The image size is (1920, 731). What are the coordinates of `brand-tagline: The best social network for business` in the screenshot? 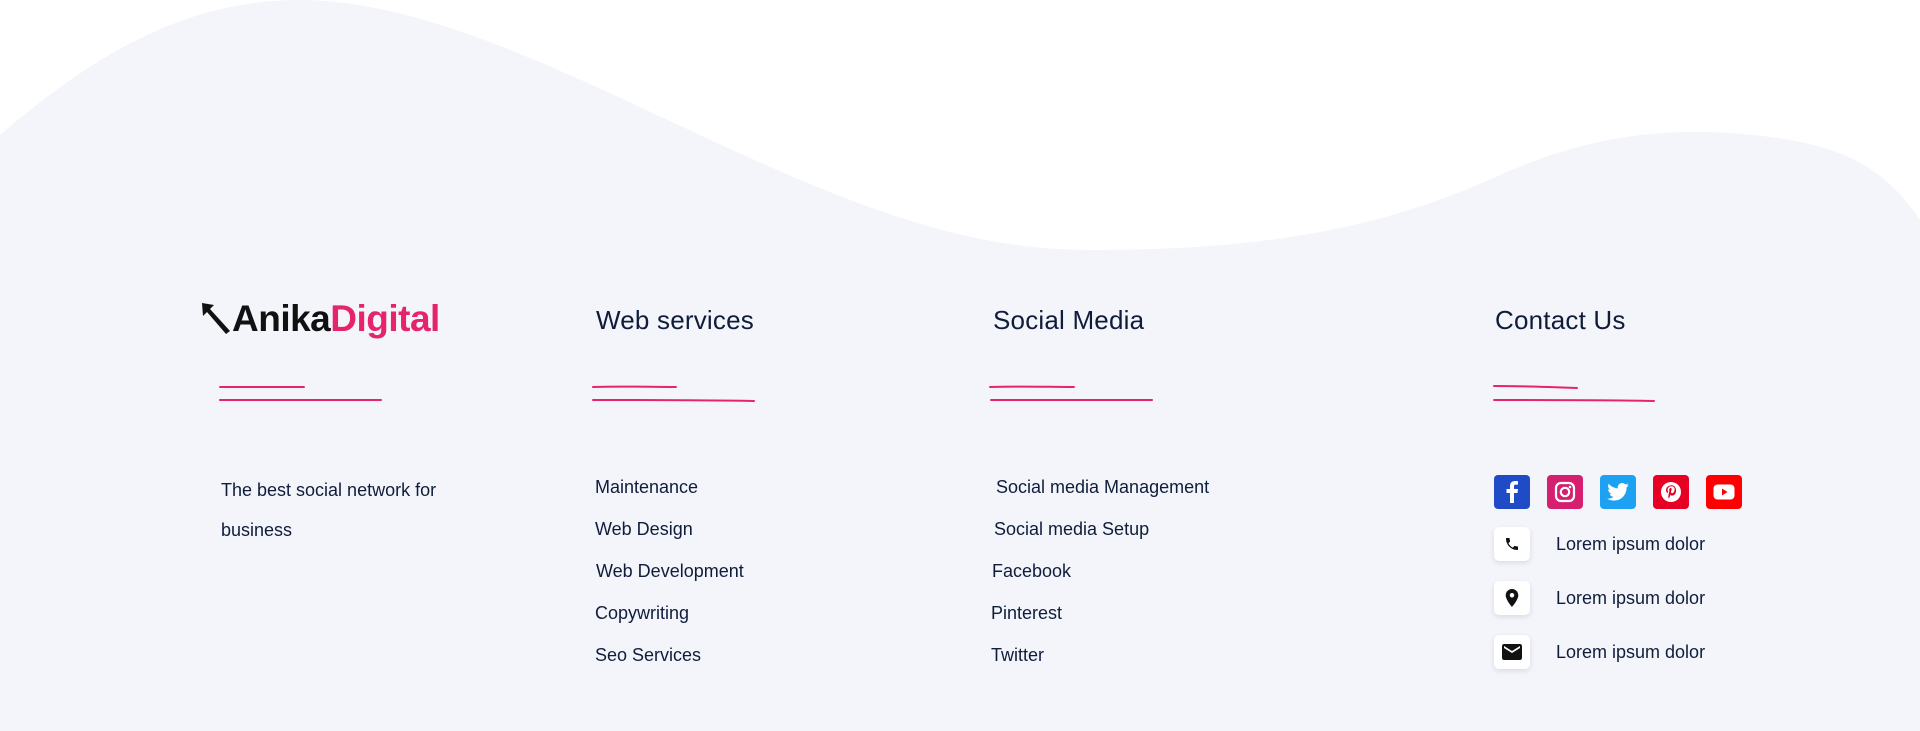 It's located at (329, 510).